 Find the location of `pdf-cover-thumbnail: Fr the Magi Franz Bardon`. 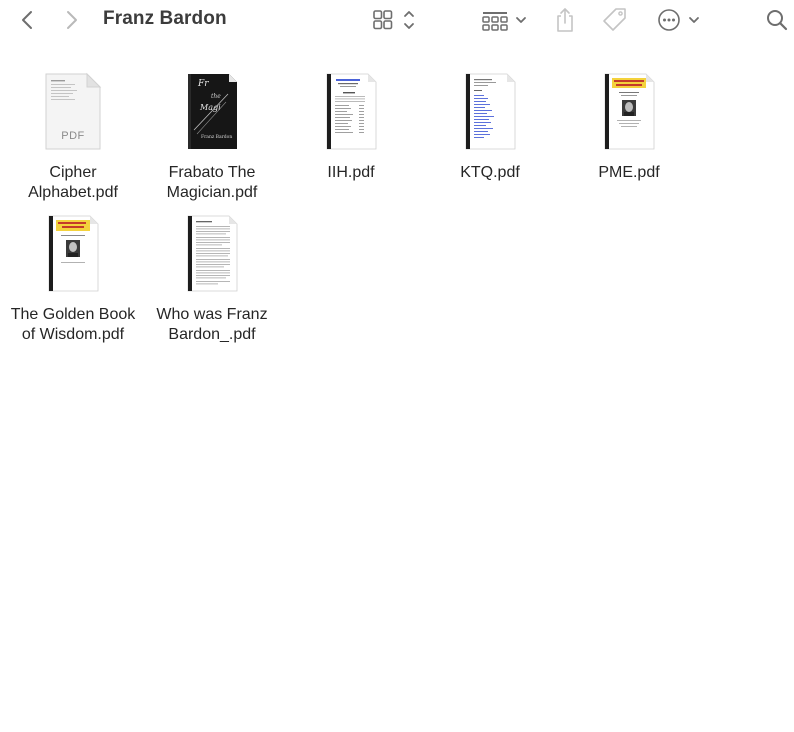

pdf-cover-thumbnail: Fr the Magi Franz Bardon is located at coordinates (212, 111).